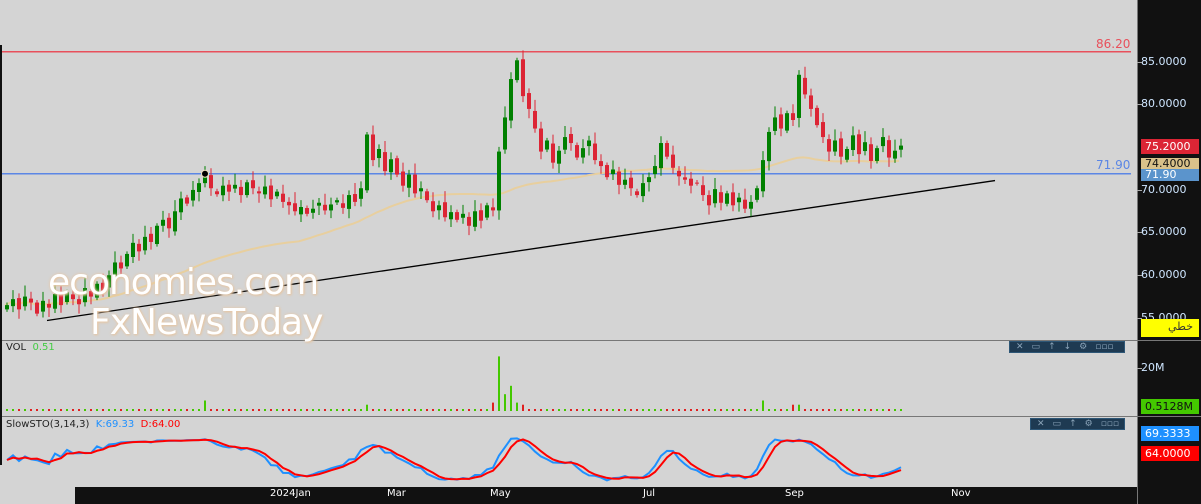  Describe the element at coordinates (631, 495) in the screenshot. I see `time-axis: 2024Jan Mar May Jul Sep Nov` at that location.